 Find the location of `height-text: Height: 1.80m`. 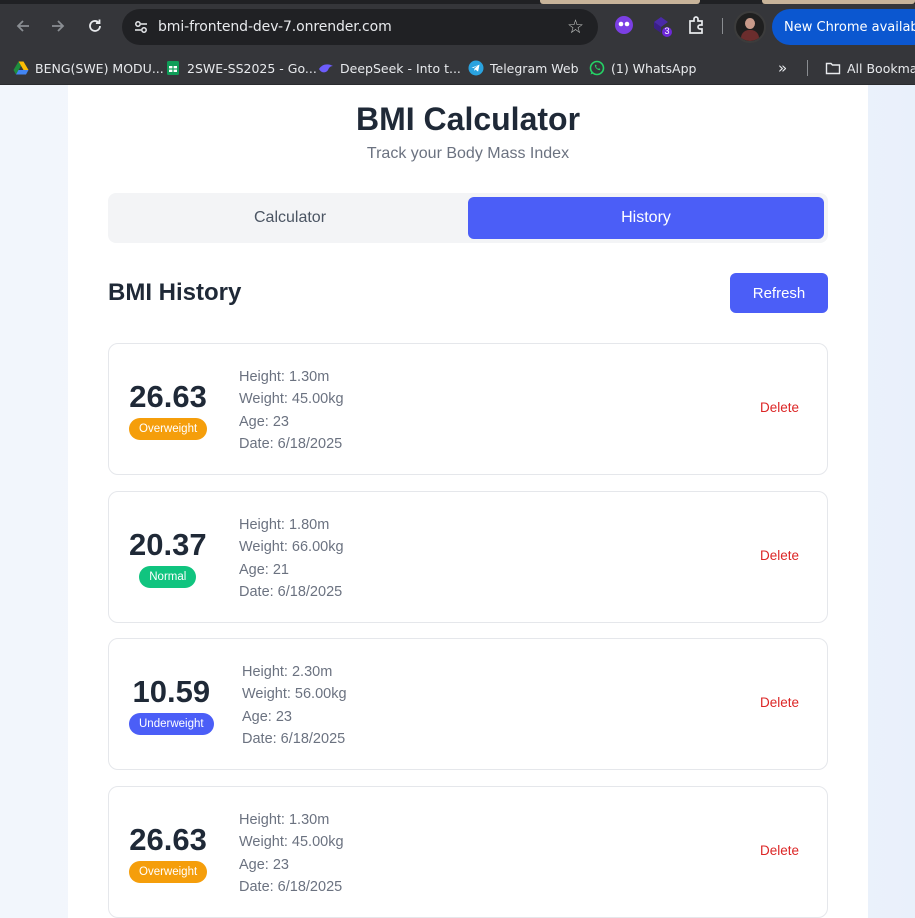

height-text: Height: 1.80m is located at coordinates (284, 525).